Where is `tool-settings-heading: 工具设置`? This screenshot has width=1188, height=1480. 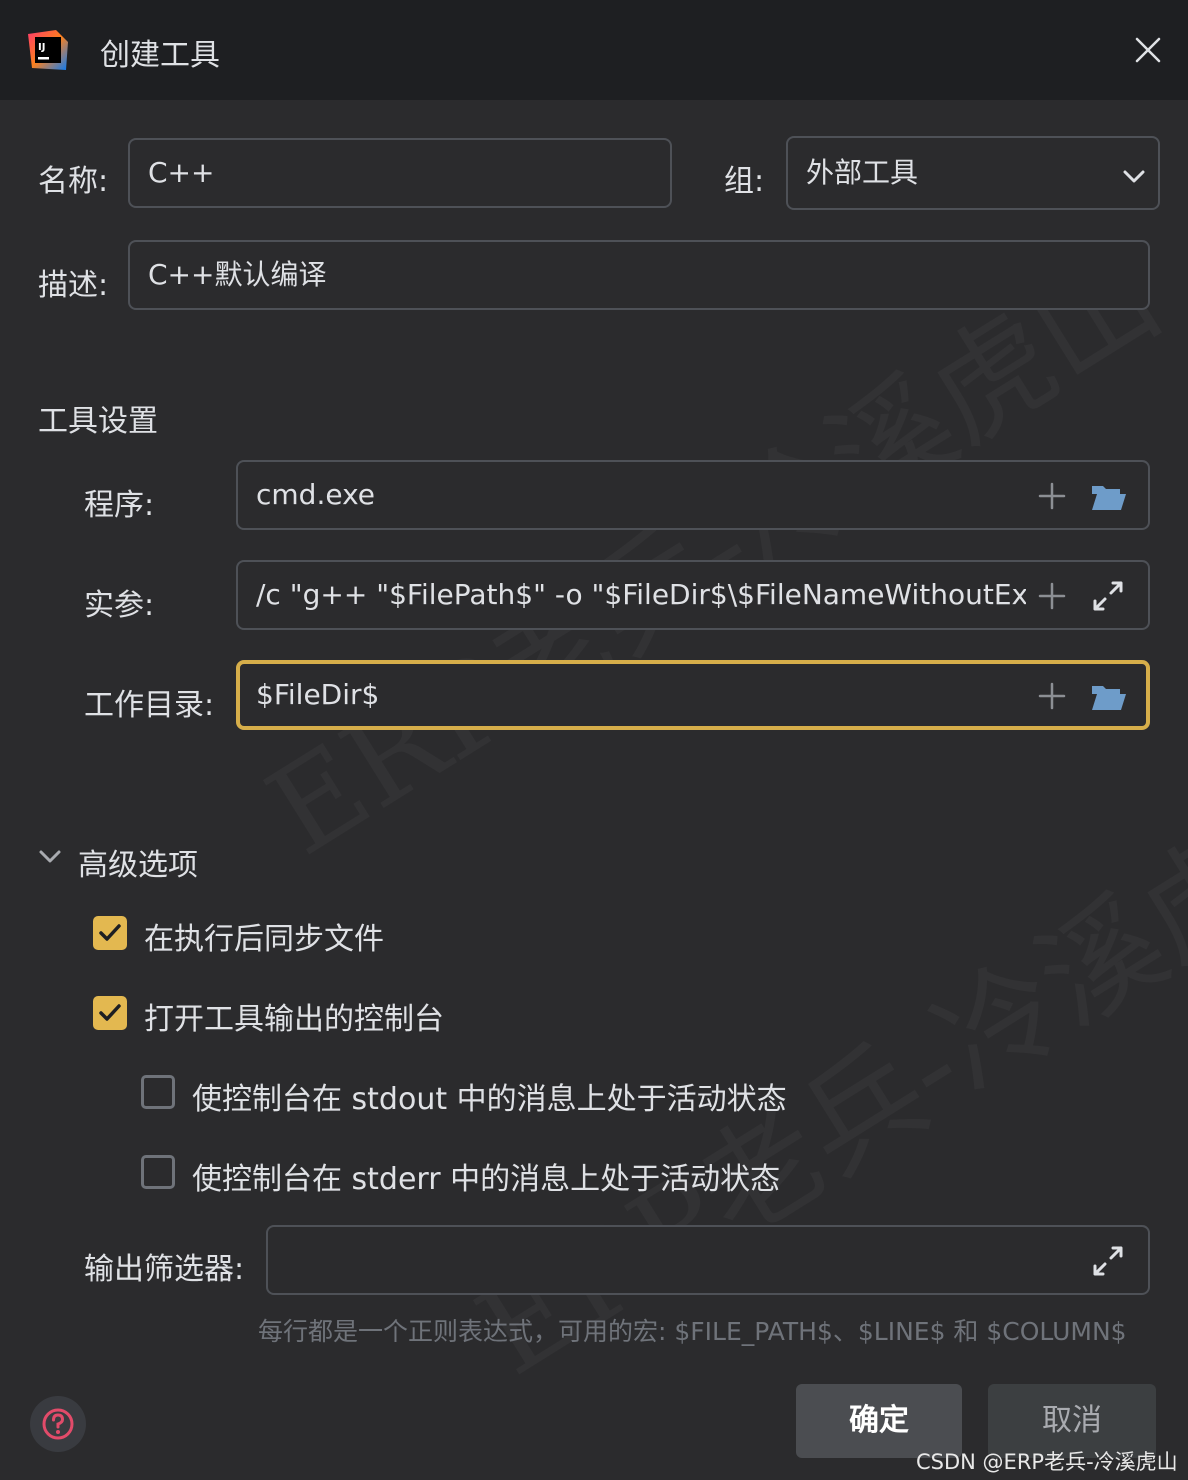 tool-settings-heading: 工具设置 is located at coordinates (98, 421).